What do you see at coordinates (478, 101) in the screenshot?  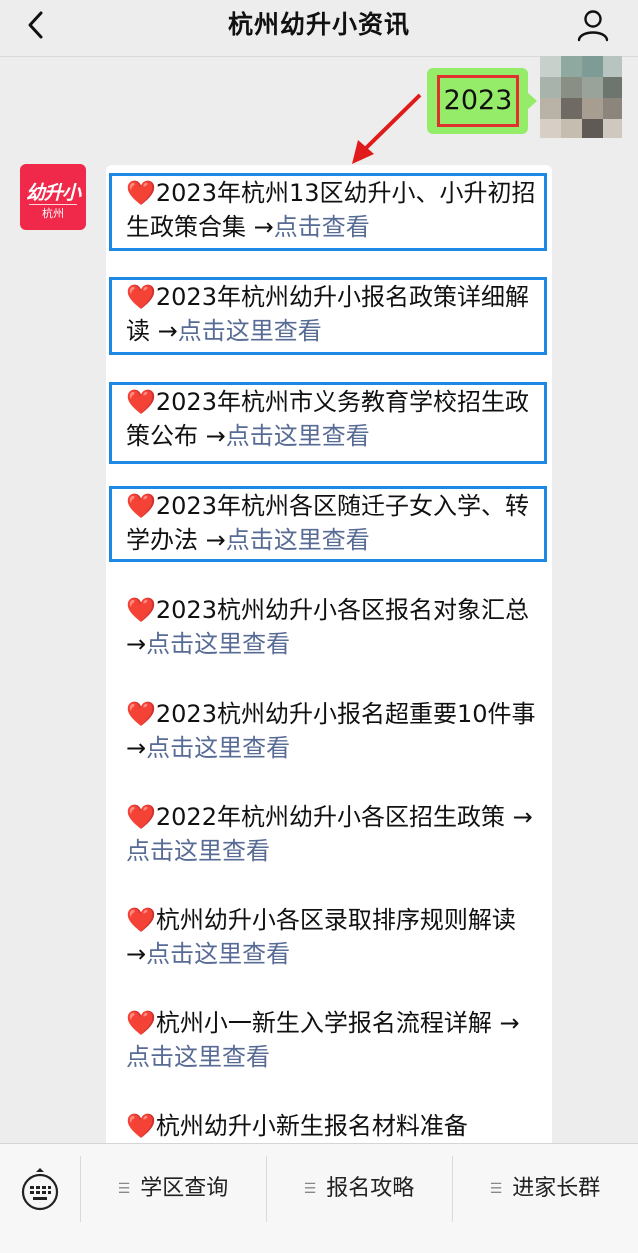 I see `outgoing-message-text: 2023` at bounding box center [478, 101].